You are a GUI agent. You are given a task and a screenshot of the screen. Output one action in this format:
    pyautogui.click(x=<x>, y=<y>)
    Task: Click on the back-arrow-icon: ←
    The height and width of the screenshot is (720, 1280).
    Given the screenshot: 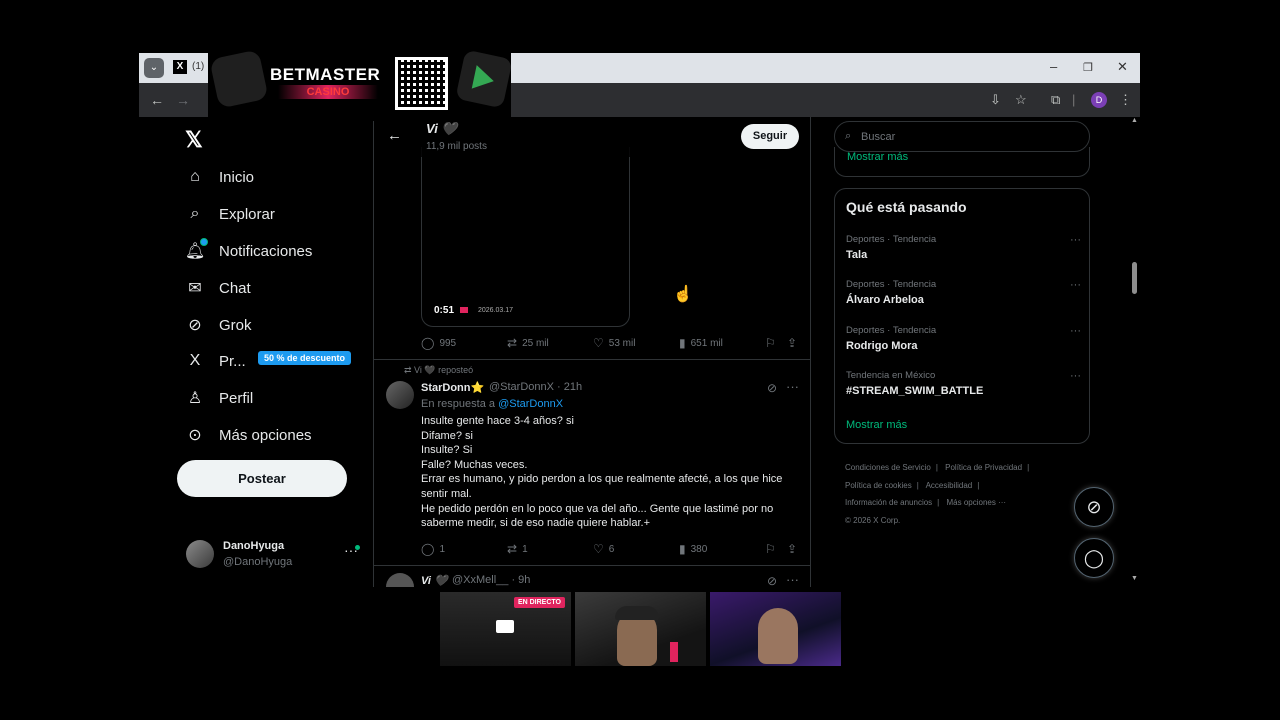 What is the action you would take?
    pyautogui.click(x=394, y=135)
    